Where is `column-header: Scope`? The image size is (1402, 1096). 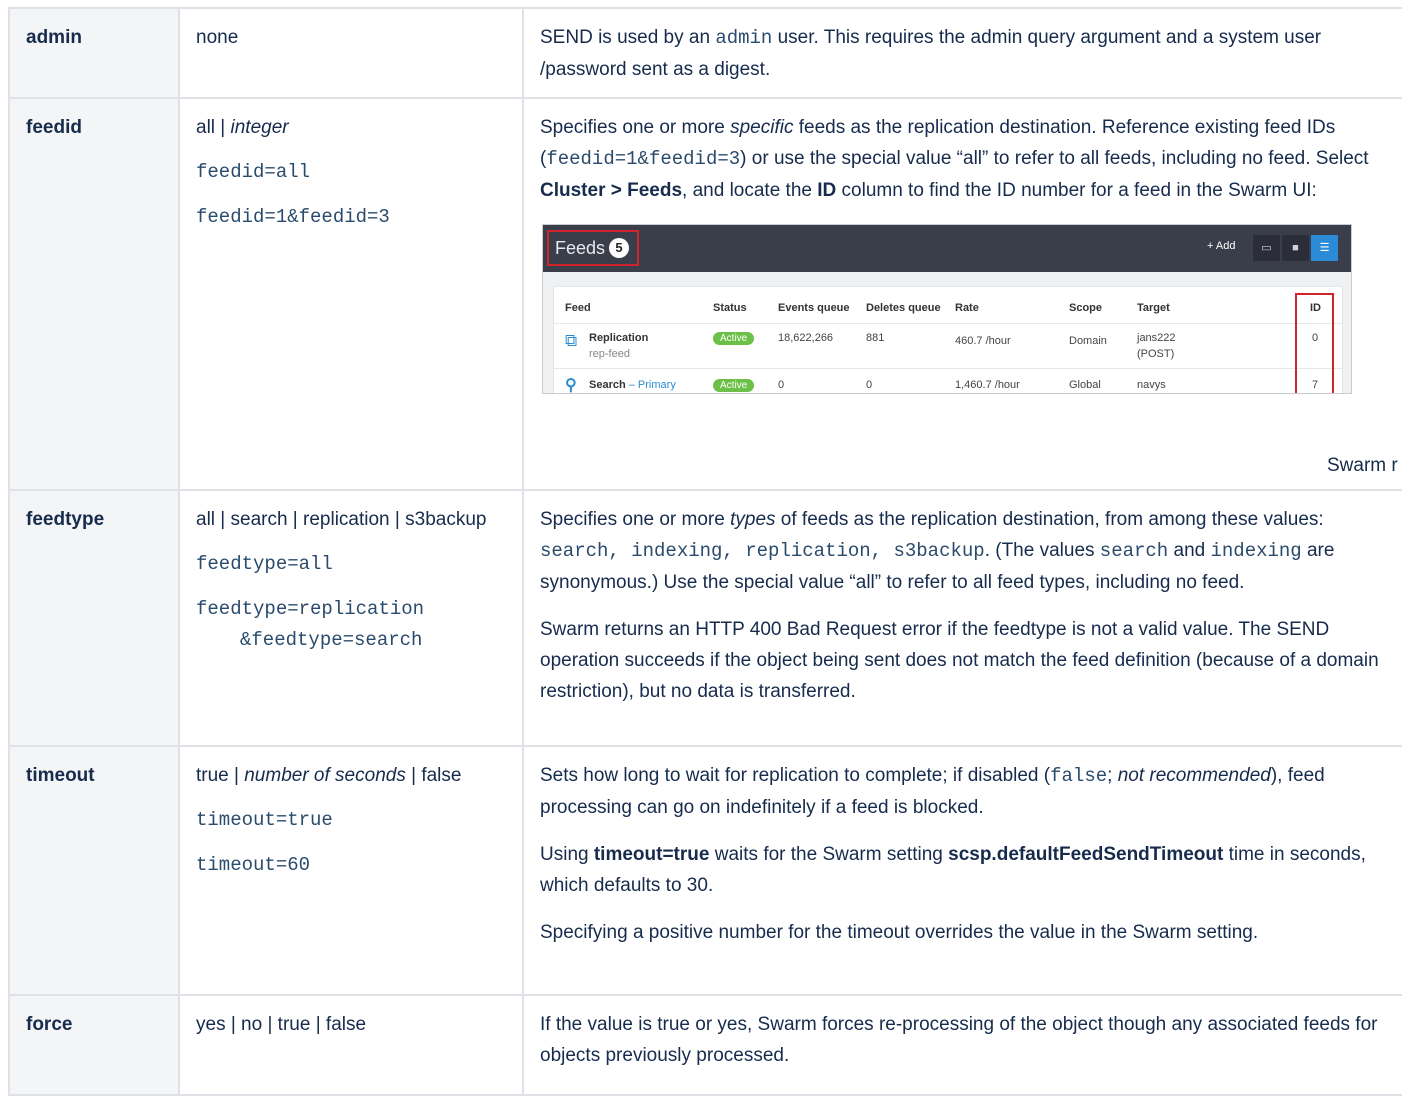
column-header: Scope is located at coordinates (1086, 308).